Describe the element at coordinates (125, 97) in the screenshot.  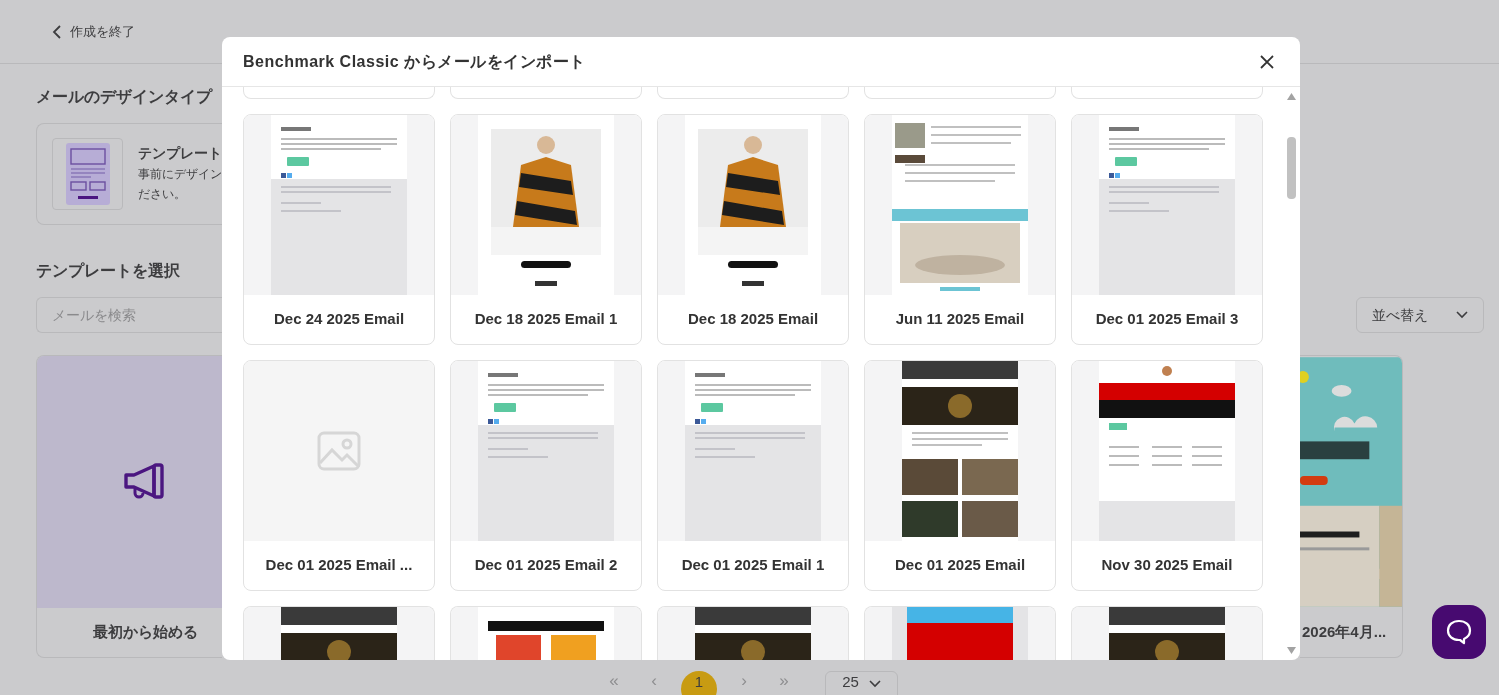
I see `section-heading: メールのデザインタイプ` at that location.